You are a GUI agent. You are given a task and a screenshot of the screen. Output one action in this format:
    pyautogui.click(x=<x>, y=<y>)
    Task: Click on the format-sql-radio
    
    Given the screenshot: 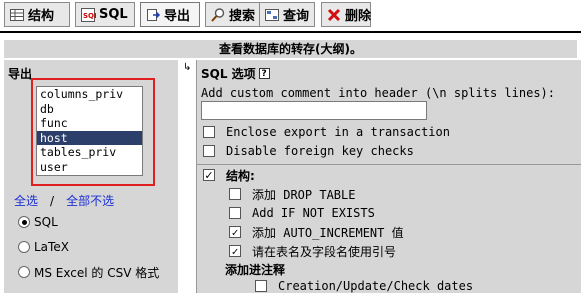 What is the action you would take?
    pyautogui.click(x=24, y=222)
    